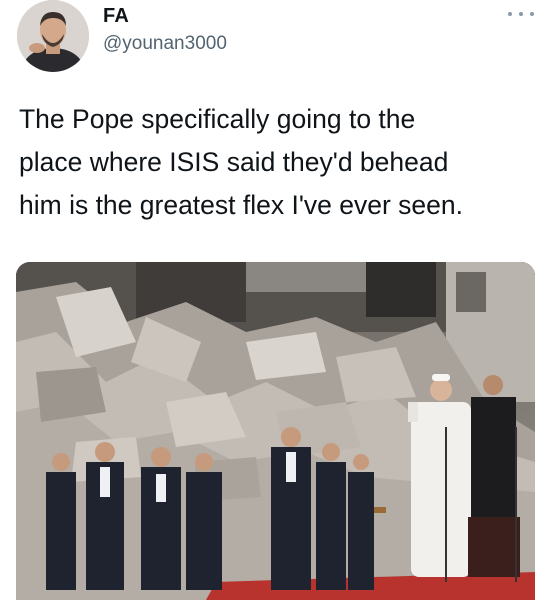  I want to click on user-avatar, so click(53, 36).